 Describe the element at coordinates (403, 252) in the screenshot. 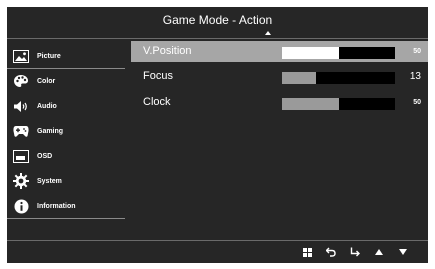

I see `down-arrow-icon` at that location.